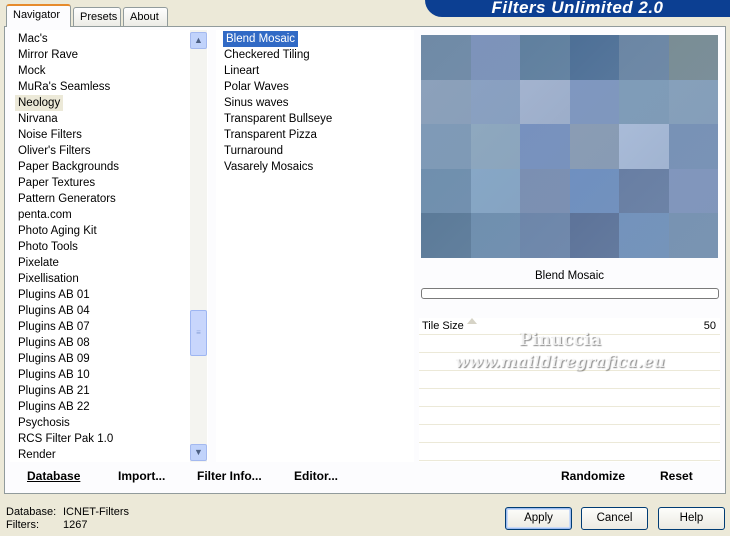 The width and height of the screenshot is (730, 536). I want to click on category-item: penta.com, so click(45, 215).